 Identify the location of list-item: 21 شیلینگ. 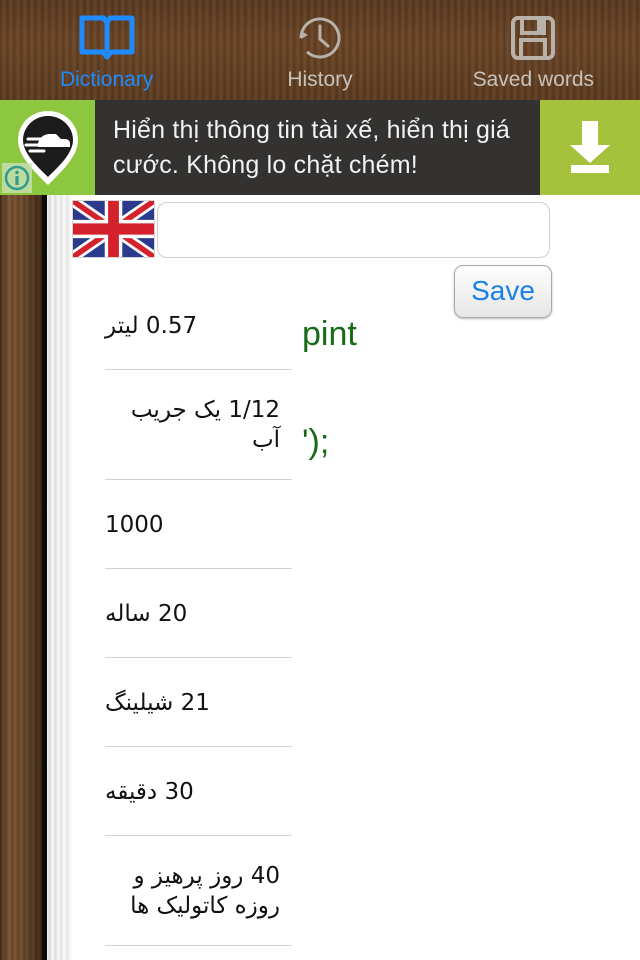
(182, 701).